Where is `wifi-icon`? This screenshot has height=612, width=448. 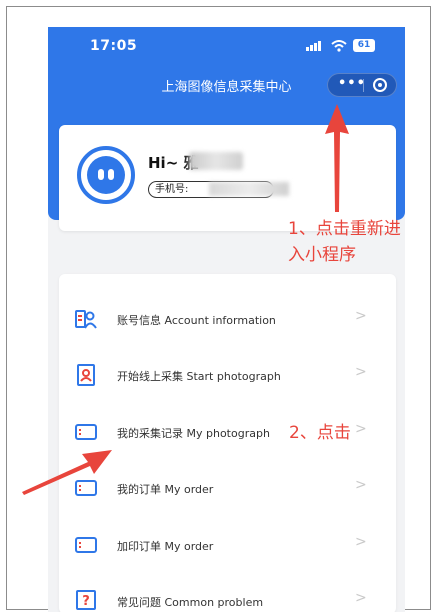
wifi-icon is located at coordinates (339, 46).